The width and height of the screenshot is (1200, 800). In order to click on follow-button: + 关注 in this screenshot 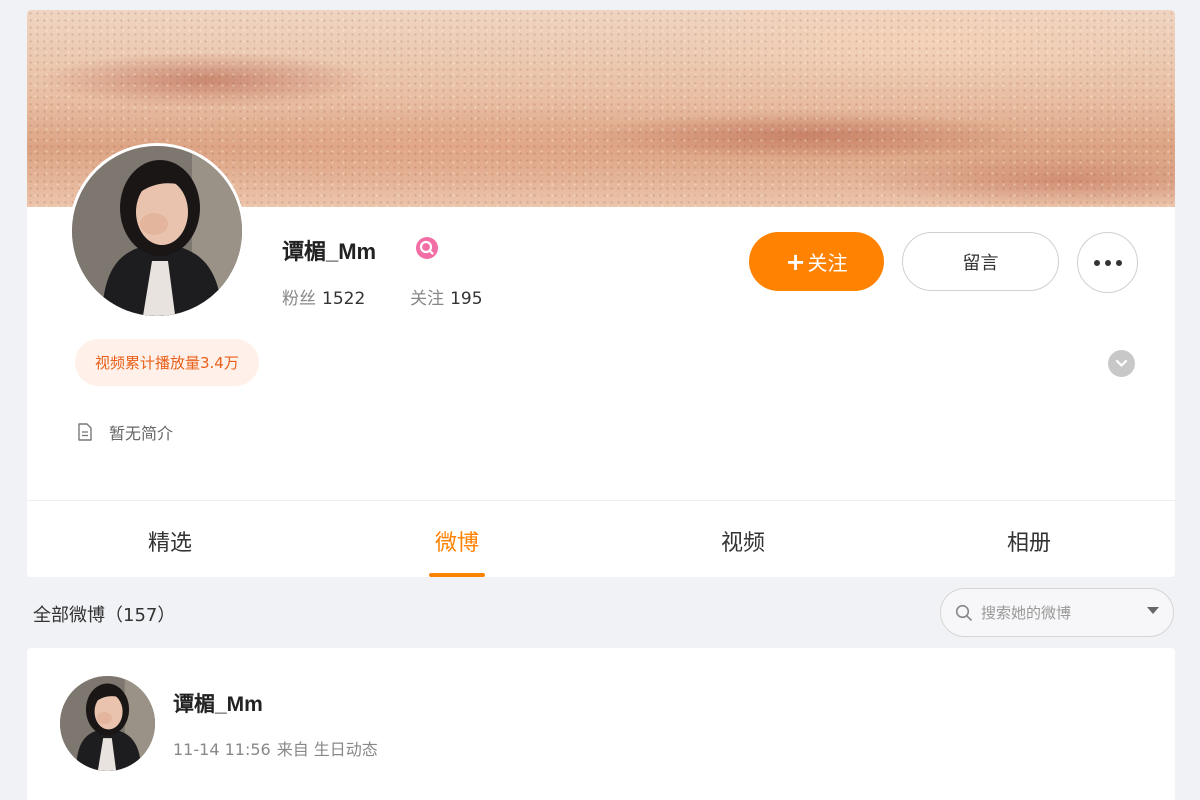, I will do `click(816, 261)`.